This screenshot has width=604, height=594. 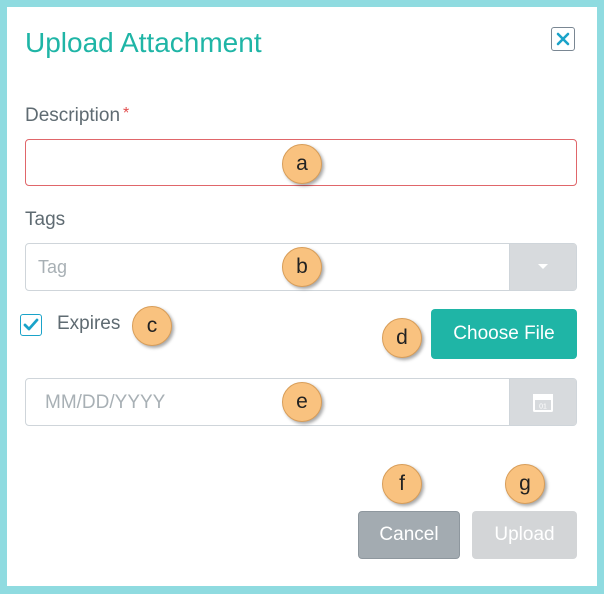 I want to click on close-button, so click(x=563, y=39).